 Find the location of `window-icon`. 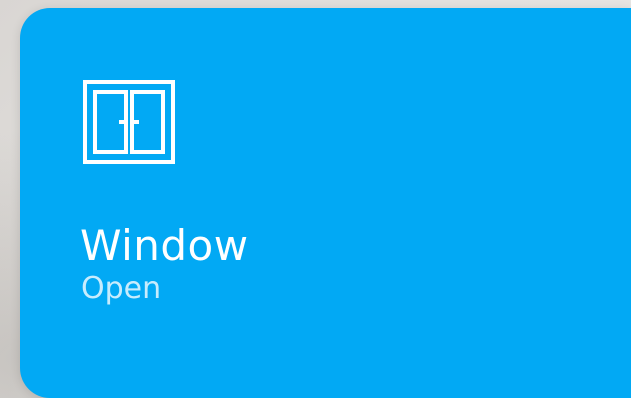

window-icon is located at coordinates (129, 122).